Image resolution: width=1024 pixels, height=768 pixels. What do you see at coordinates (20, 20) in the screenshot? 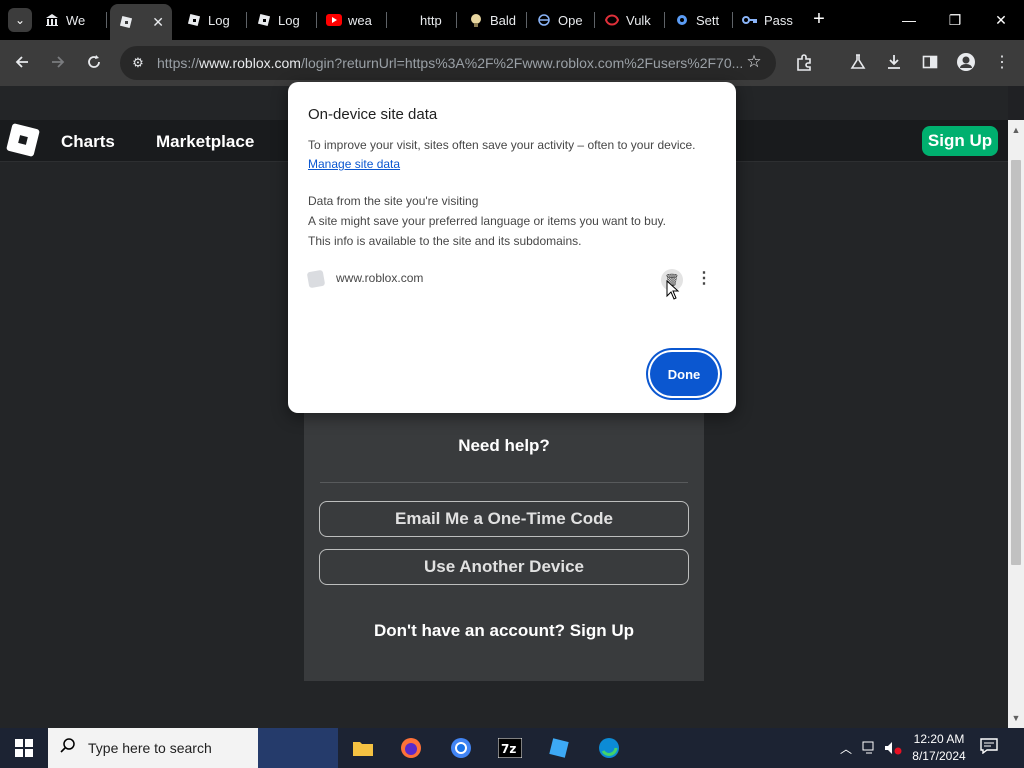
I see `tab-search-button: ⌄` at bounding box center [20, 20].